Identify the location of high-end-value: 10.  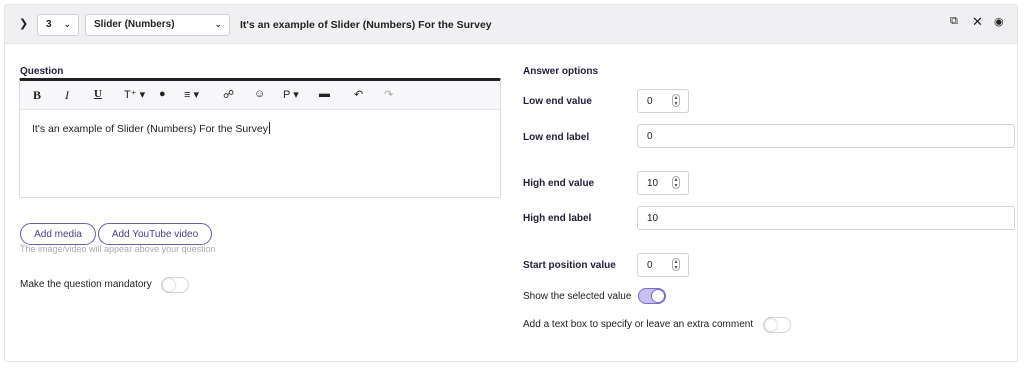
(653, 183).